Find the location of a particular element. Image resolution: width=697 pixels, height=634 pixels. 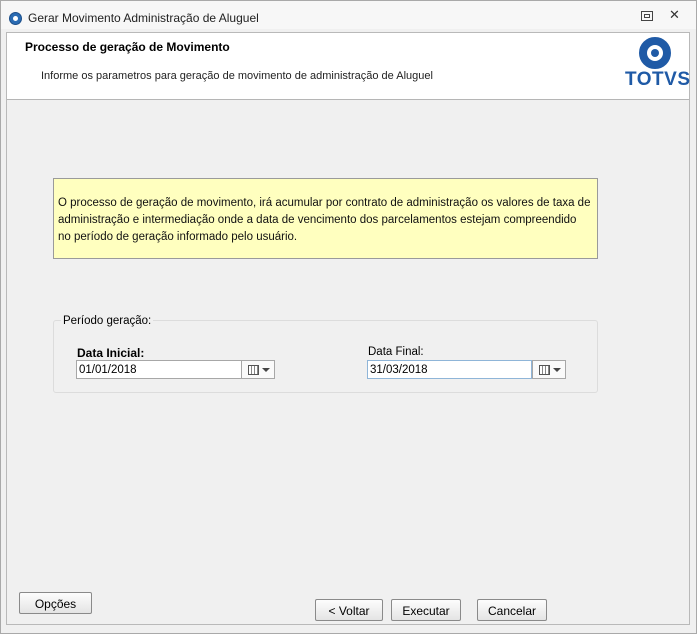

totvs-logo-text: TOTVS is located at coordinates (658, 79).